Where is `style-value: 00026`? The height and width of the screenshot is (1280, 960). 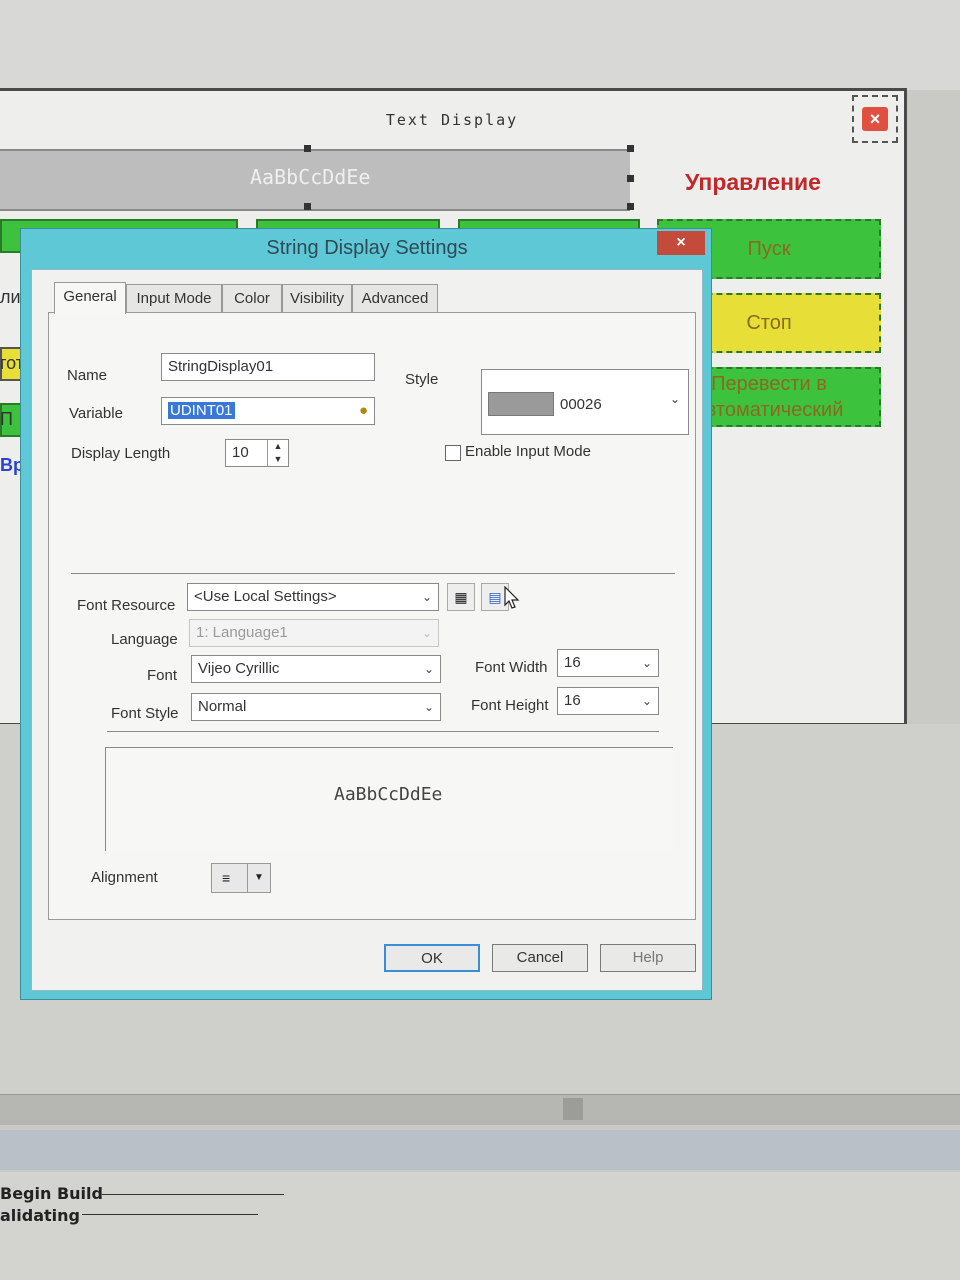
style-value: 00026 is located at coordinates (581, 404).